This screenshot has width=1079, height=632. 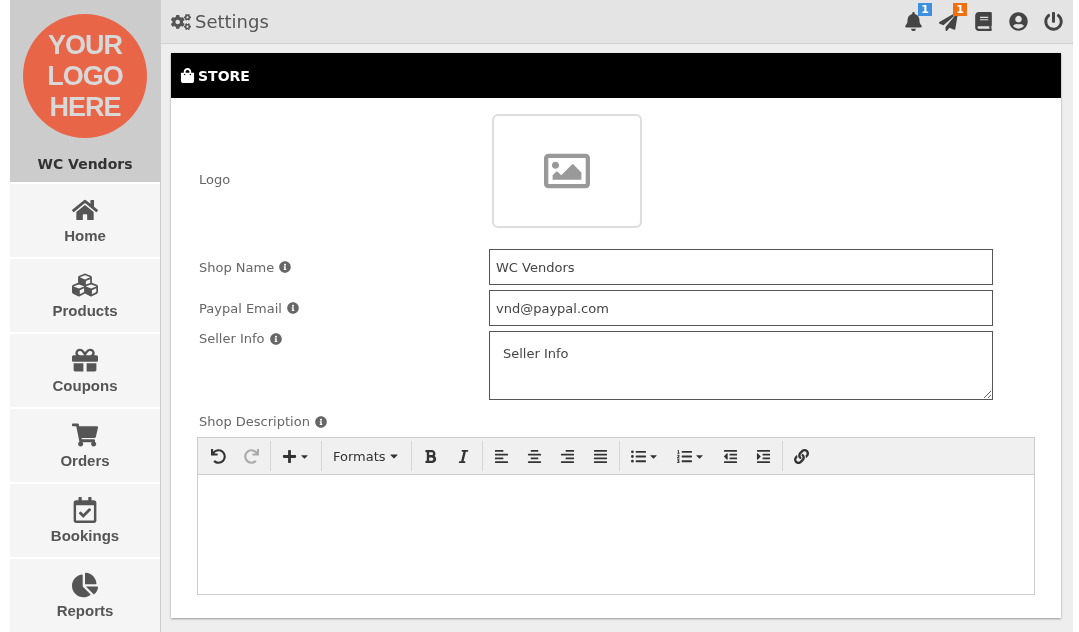 What do you see at coordinates (218, 456) in the screenshot?
I see `undo-icon` at bounding box center [218, 456].